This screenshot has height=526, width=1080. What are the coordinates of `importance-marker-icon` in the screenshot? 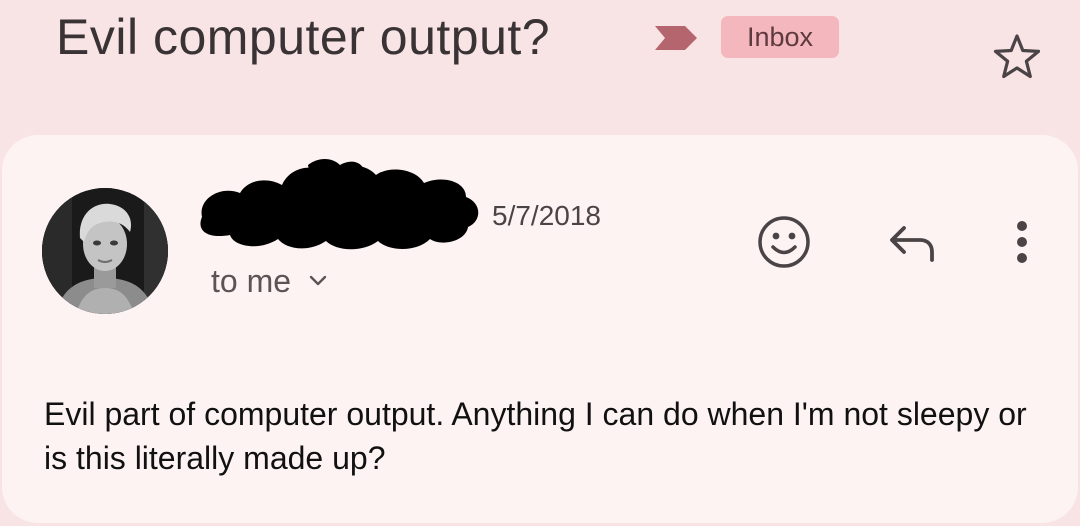 It's located at (676, 38).